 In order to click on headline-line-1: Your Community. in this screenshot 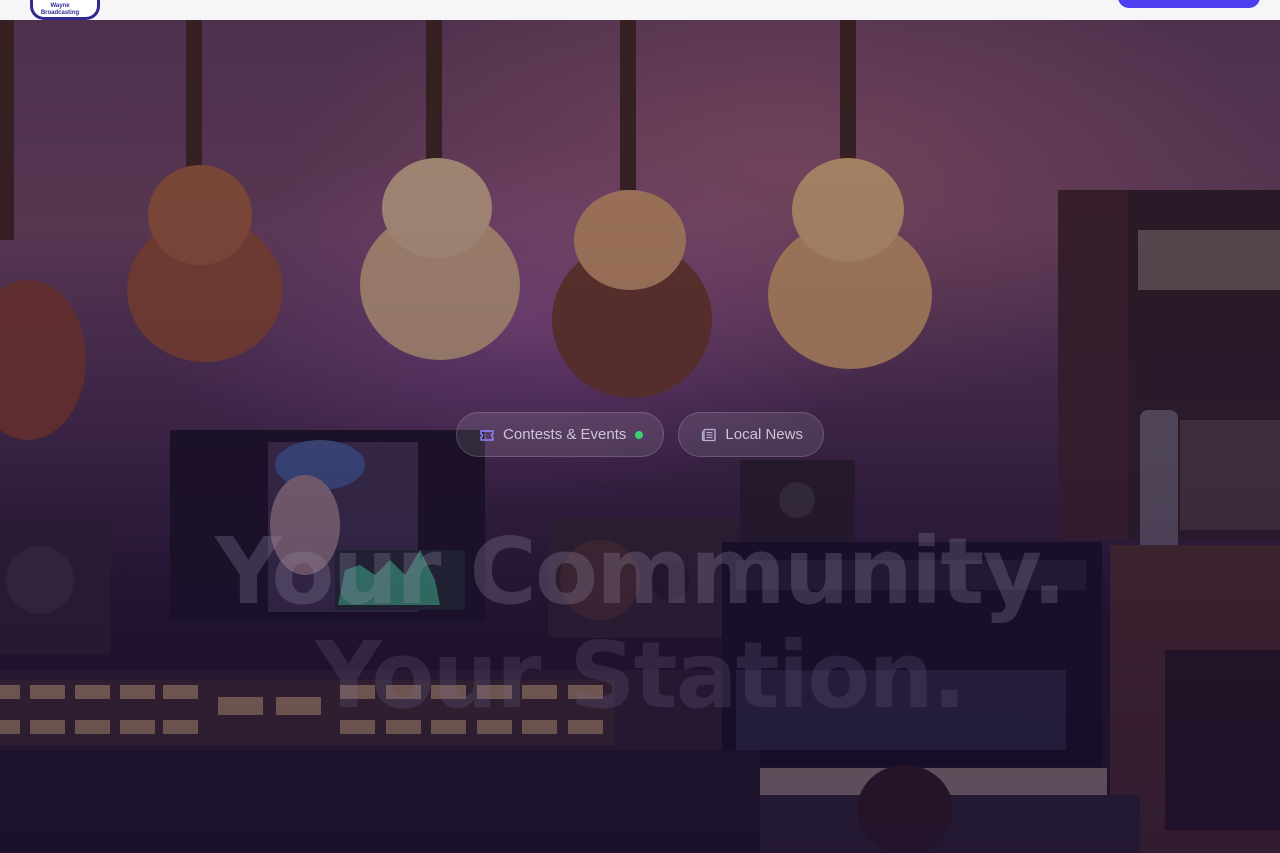, I will do `click(641, 571)`.